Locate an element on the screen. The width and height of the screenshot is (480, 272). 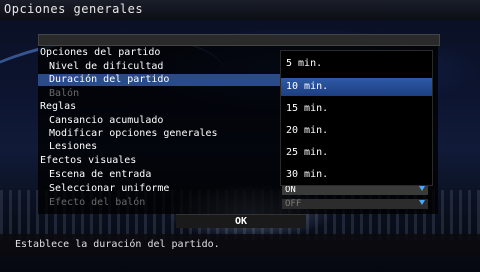
dropdown-option: 15 min. is located at coordinates (307, 109).